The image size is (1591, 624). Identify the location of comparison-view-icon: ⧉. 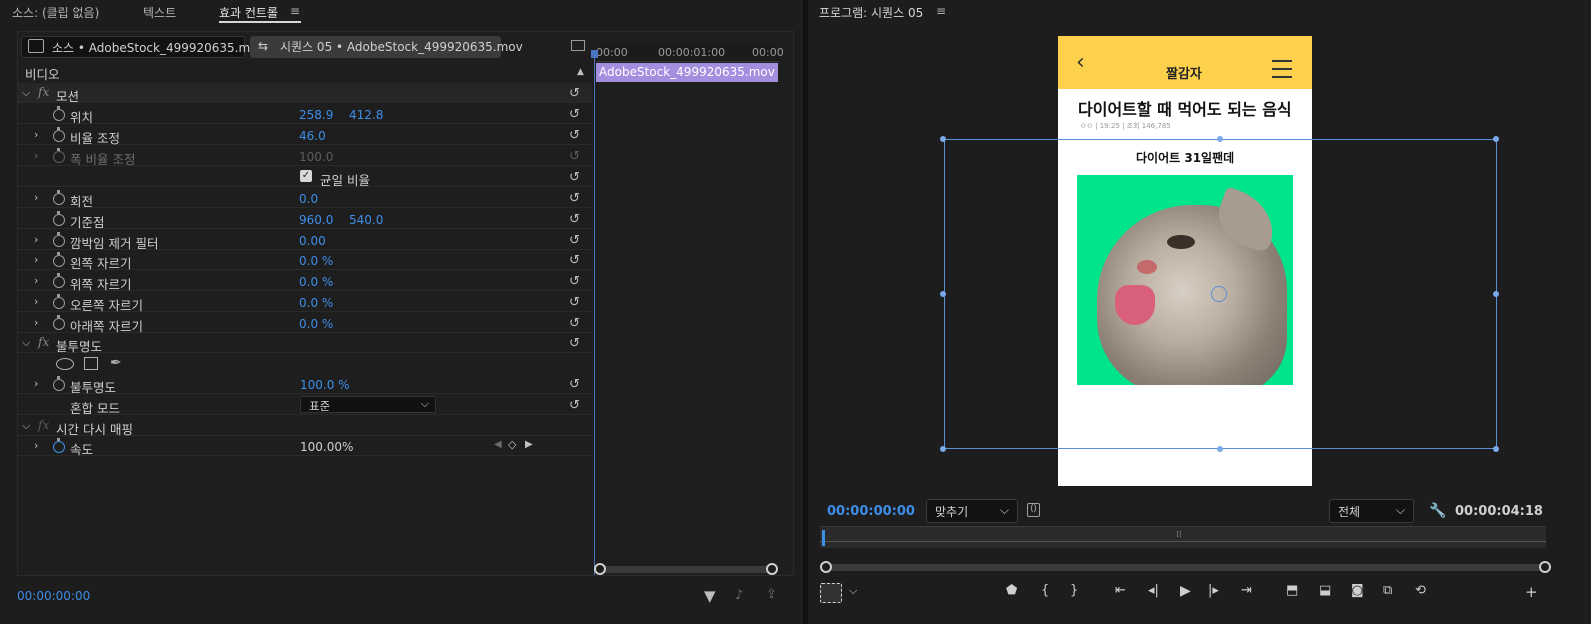
(1387, 590).